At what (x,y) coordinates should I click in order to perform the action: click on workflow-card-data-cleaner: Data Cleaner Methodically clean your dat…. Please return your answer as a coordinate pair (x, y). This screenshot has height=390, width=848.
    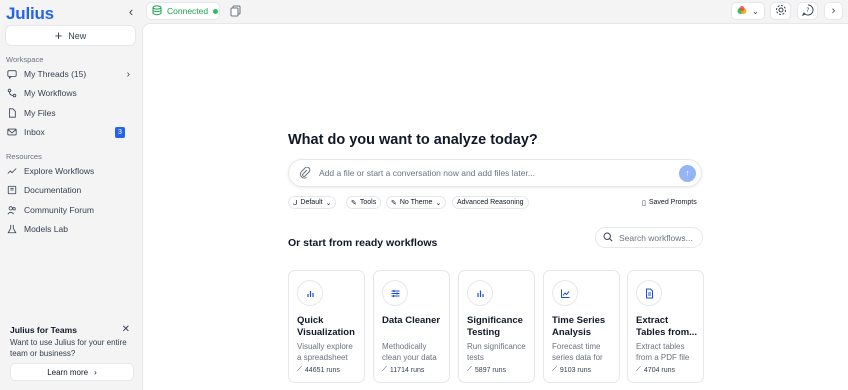
    Looking at the image, I should click on (411, 326).